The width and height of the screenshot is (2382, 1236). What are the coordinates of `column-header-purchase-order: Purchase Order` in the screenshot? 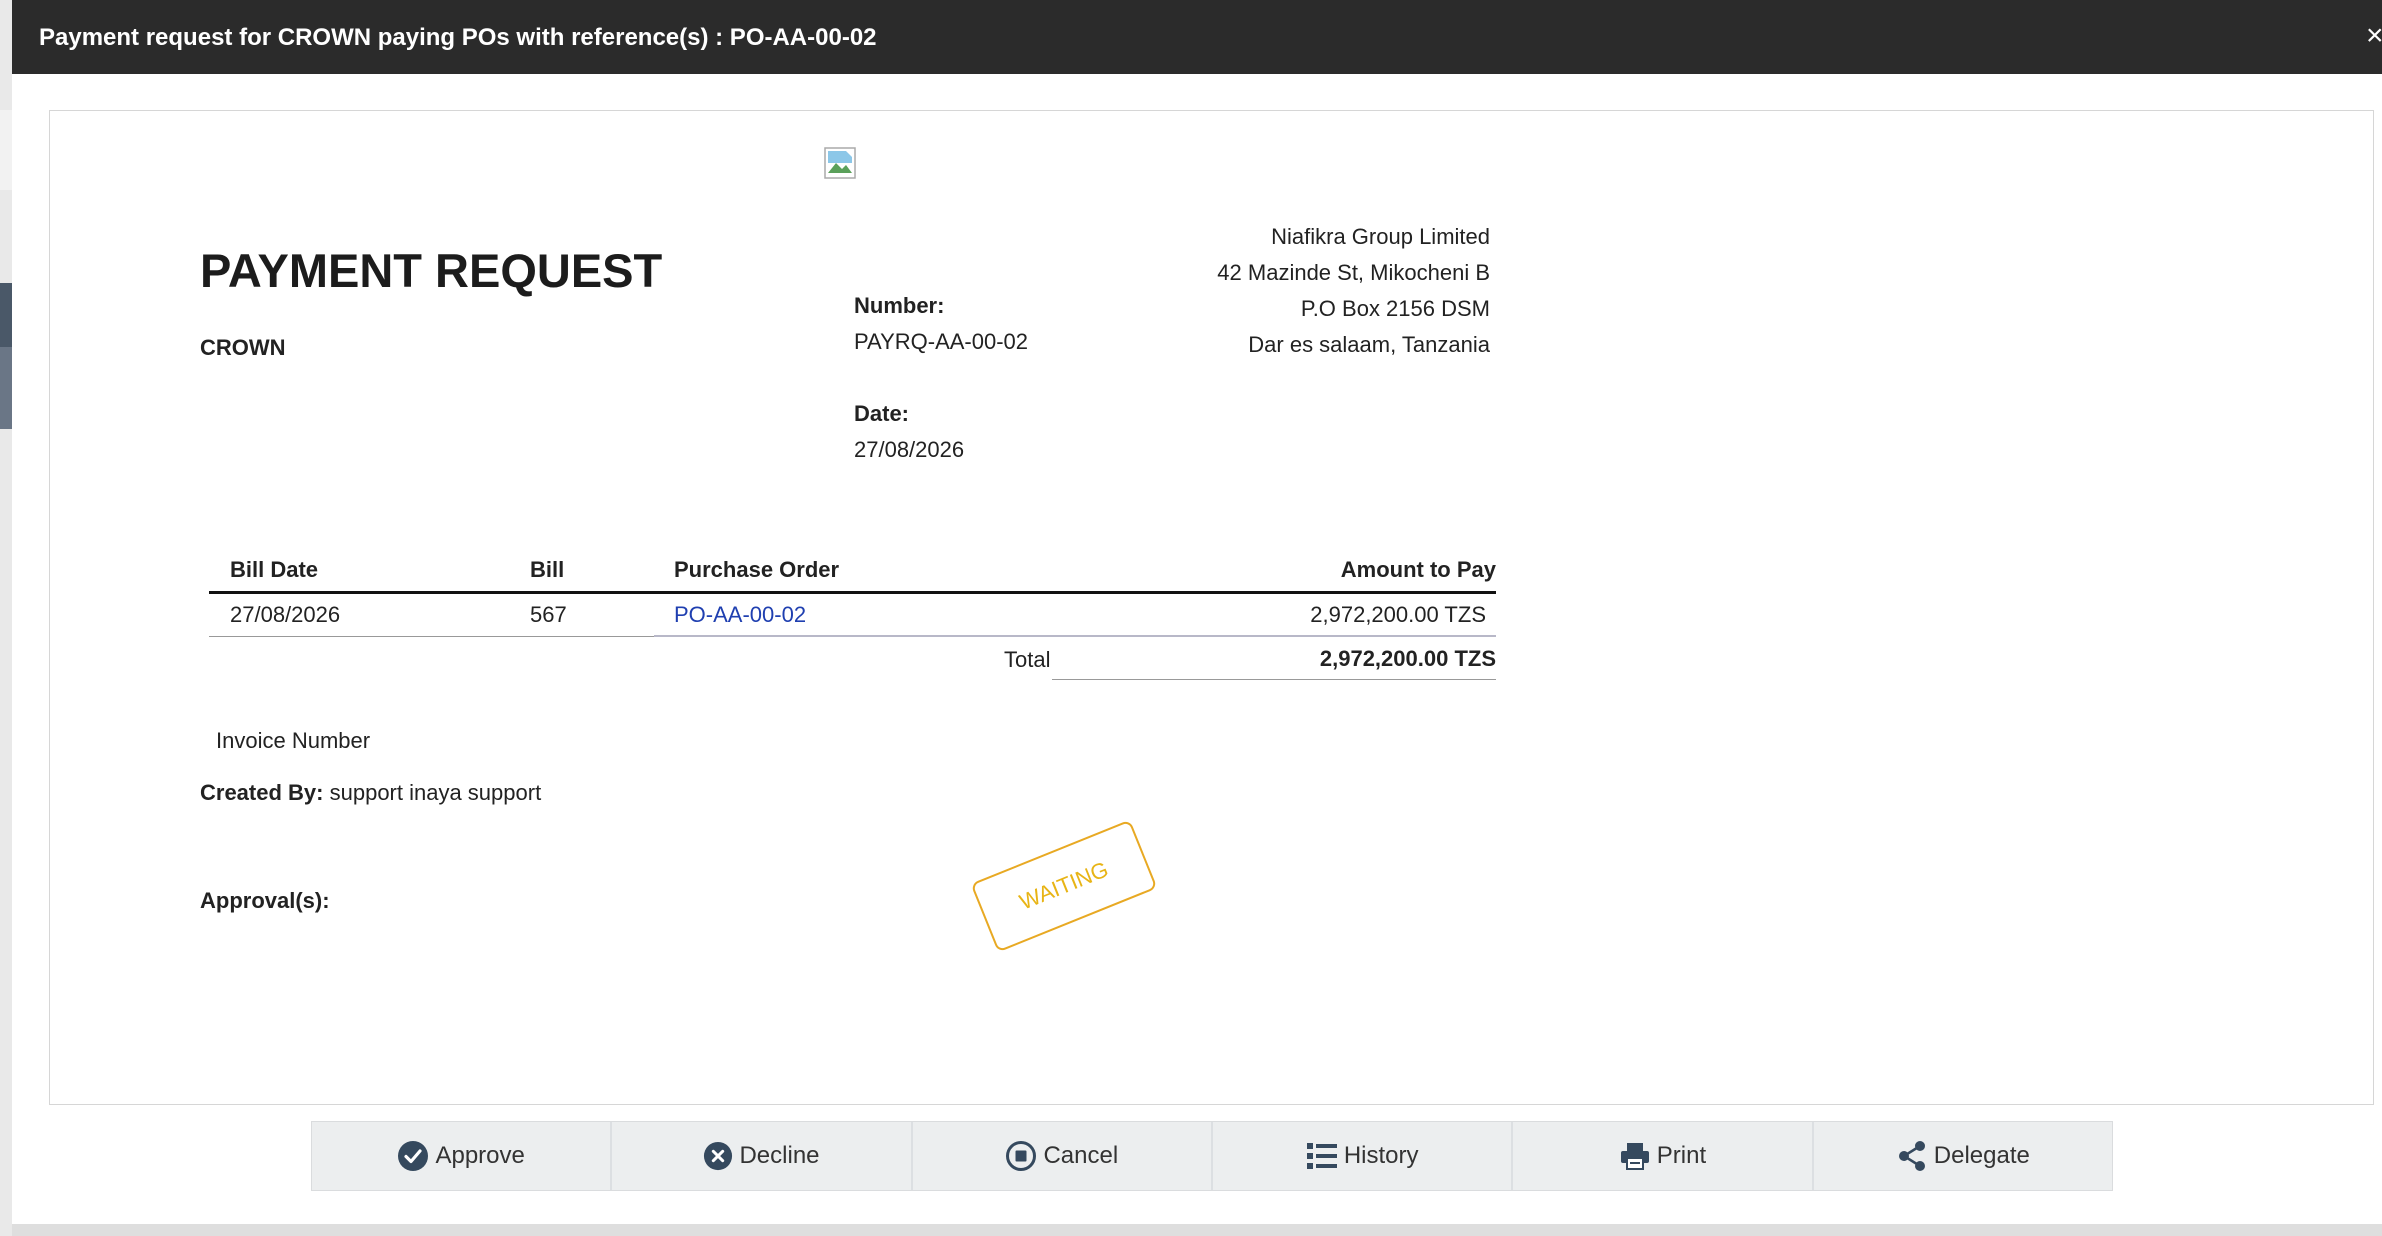 It's located at (757, 569).